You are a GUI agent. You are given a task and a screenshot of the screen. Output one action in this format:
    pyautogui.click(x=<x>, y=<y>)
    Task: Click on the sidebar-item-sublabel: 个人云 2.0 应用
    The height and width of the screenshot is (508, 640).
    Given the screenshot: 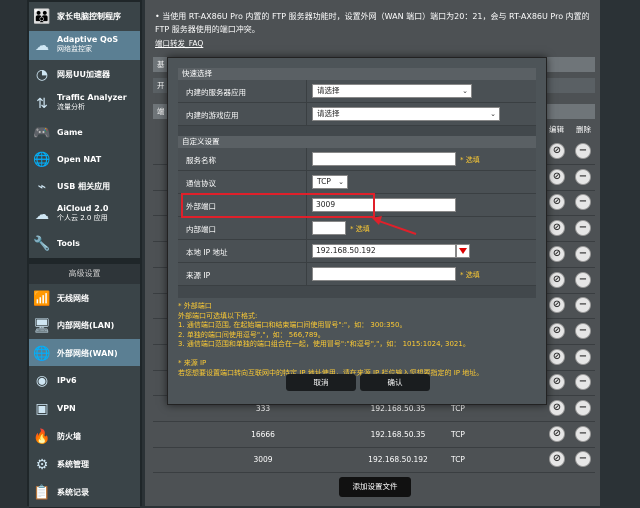 What is the action you would take?
    pyautogui.click(x=82, y=218)
    